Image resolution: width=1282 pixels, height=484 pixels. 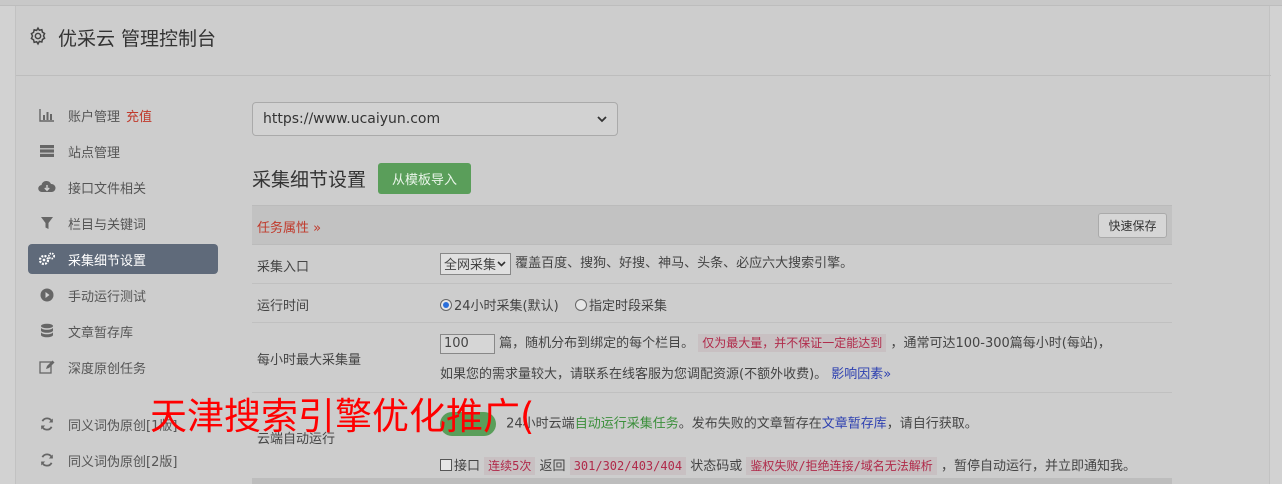 I want to click on sidebar-item-manual-run: 手动运行测试, so click(x=123, y=295).